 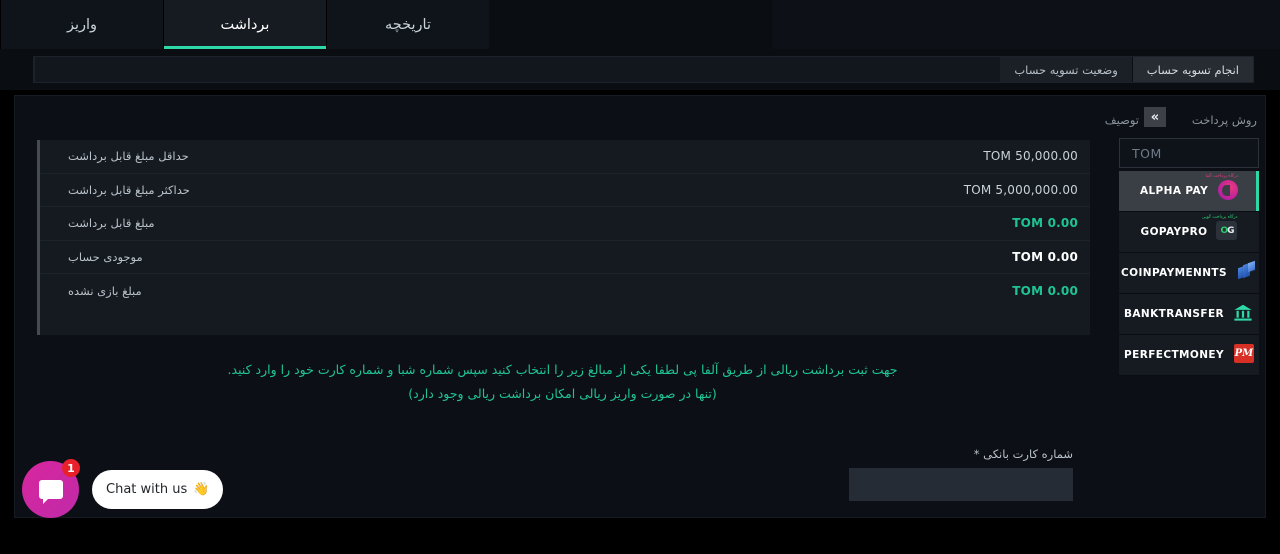 I want to click on info-label: موجودی حساب, so click(x=105, y=257).